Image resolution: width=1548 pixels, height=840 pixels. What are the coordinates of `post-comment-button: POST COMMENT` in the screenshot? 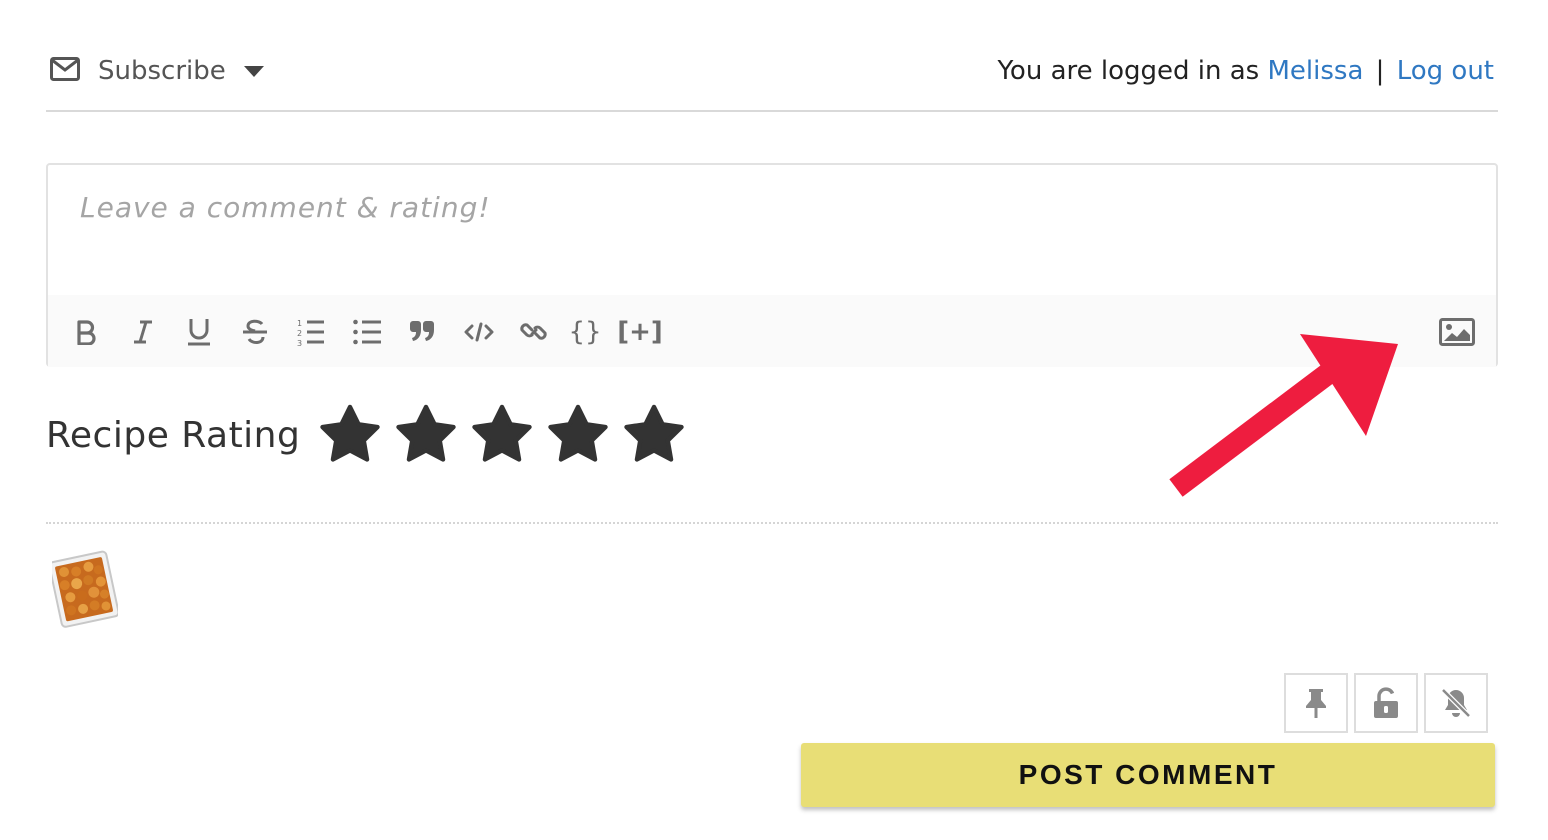 It's located at (1148, 775).